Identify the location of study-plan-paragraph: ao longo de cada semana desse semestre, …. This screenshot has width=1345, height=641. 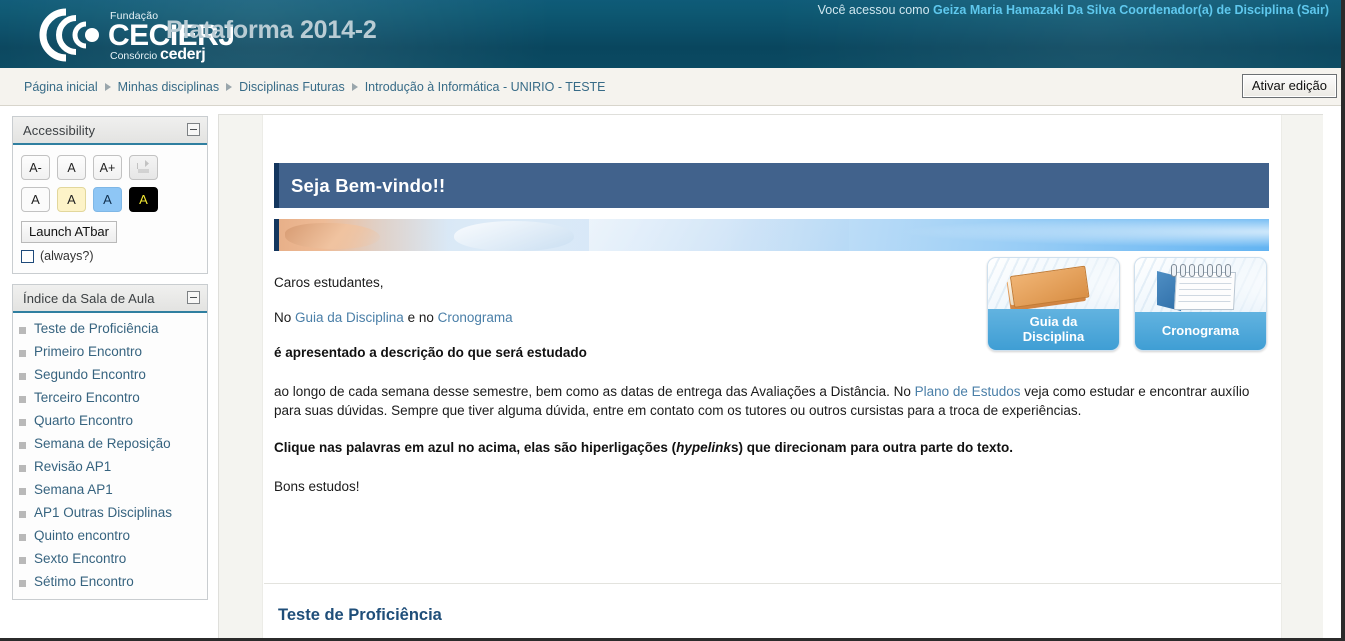
(771, 401).